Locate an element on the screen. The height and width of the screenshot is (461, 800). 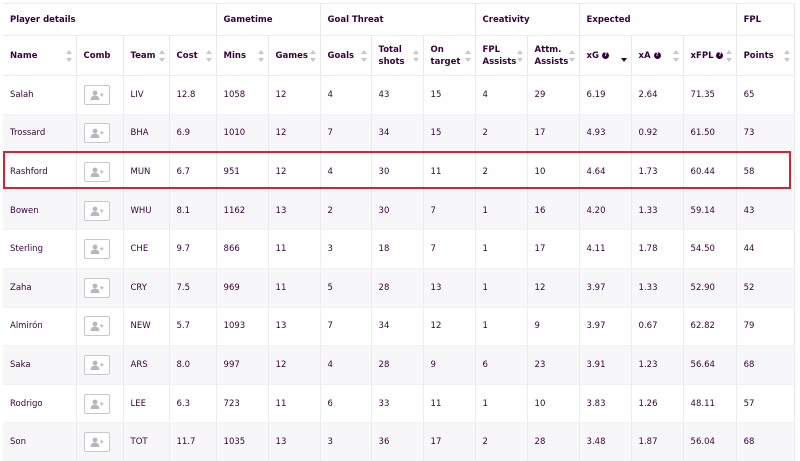
cell-xfpl: 56.04 is located at coordinates (710, 441).